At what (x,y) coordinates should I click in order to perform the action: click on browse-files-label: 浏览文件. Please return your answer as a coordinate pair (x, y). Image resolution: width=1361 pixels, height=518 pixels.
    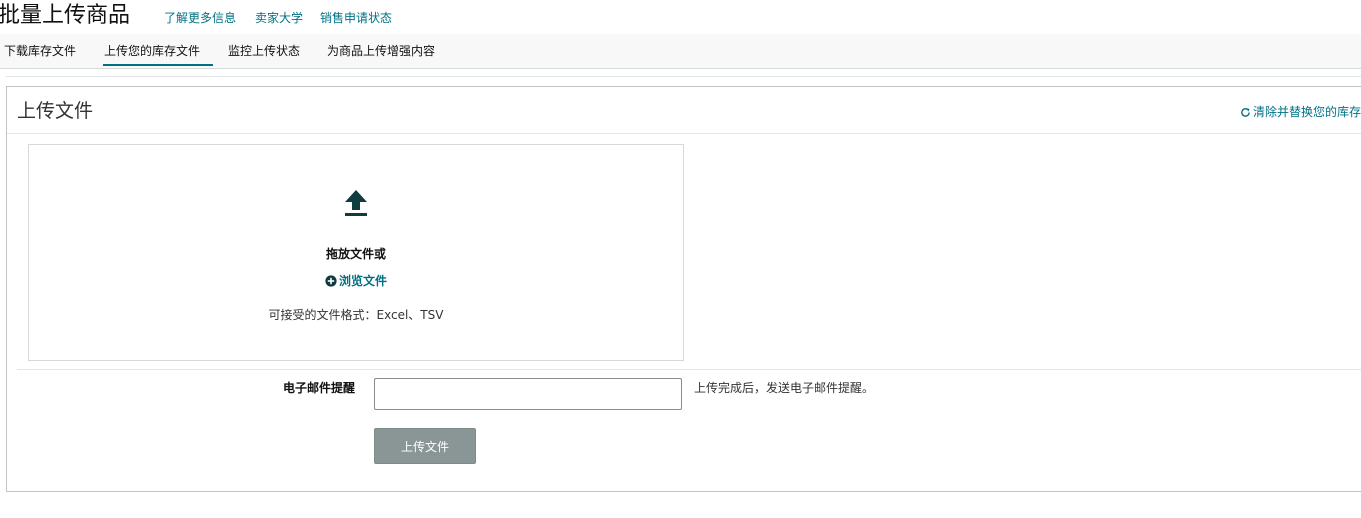
    Looking at the image, I should click on (362, 281).